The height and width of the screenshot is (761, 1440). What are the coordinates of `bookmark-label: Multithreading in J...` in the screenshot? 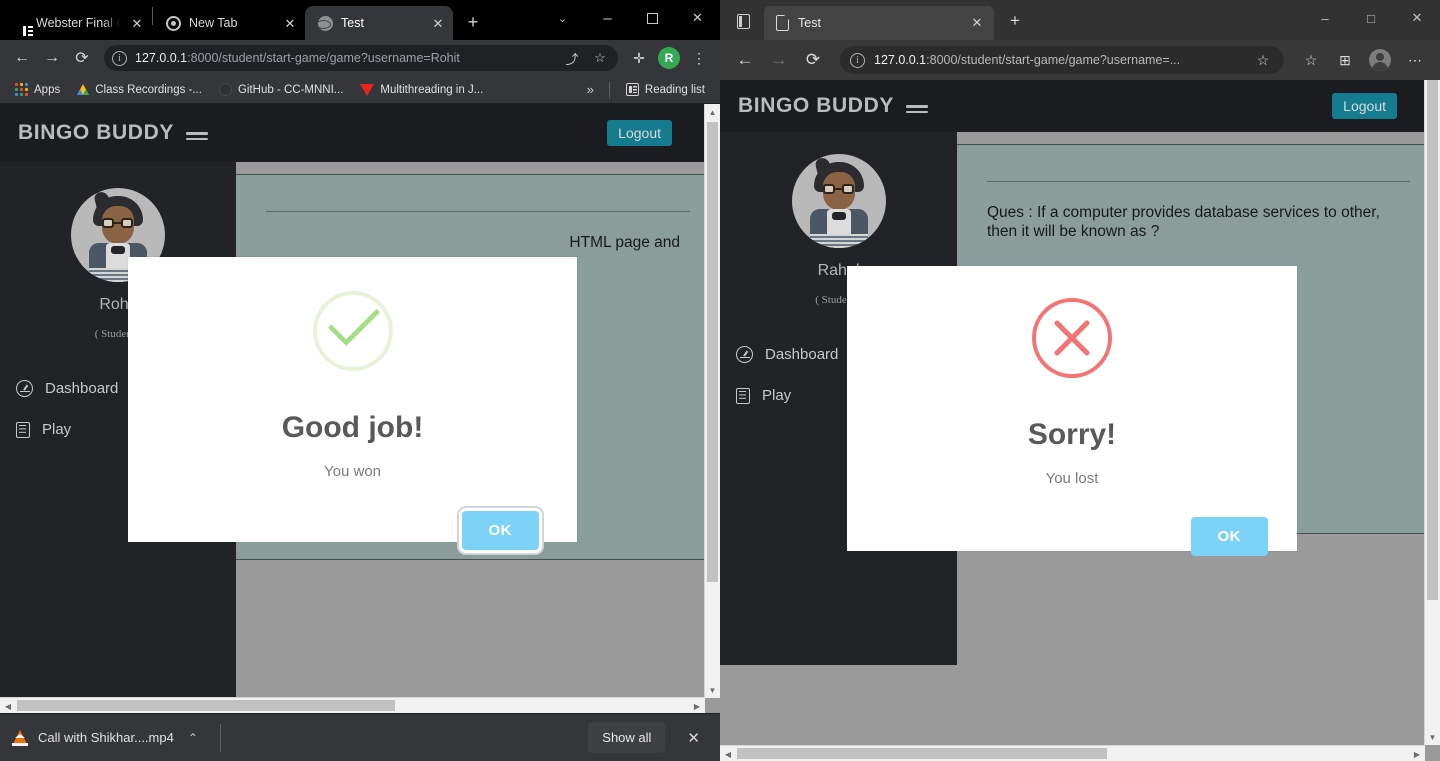 It's located at (432, 89).